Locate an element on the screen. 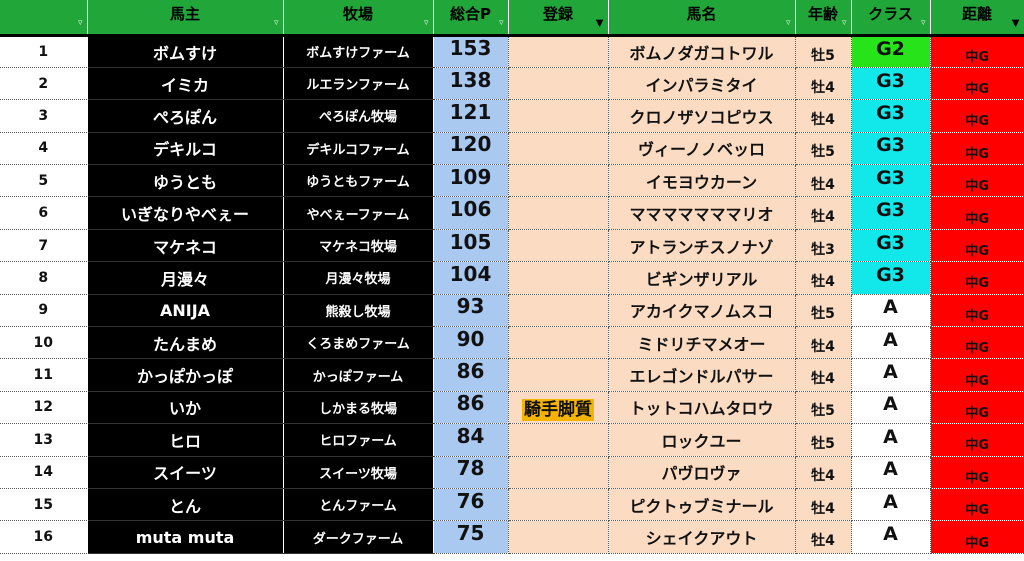  row-number-cell: 3 is located at coordinates (44, 116).